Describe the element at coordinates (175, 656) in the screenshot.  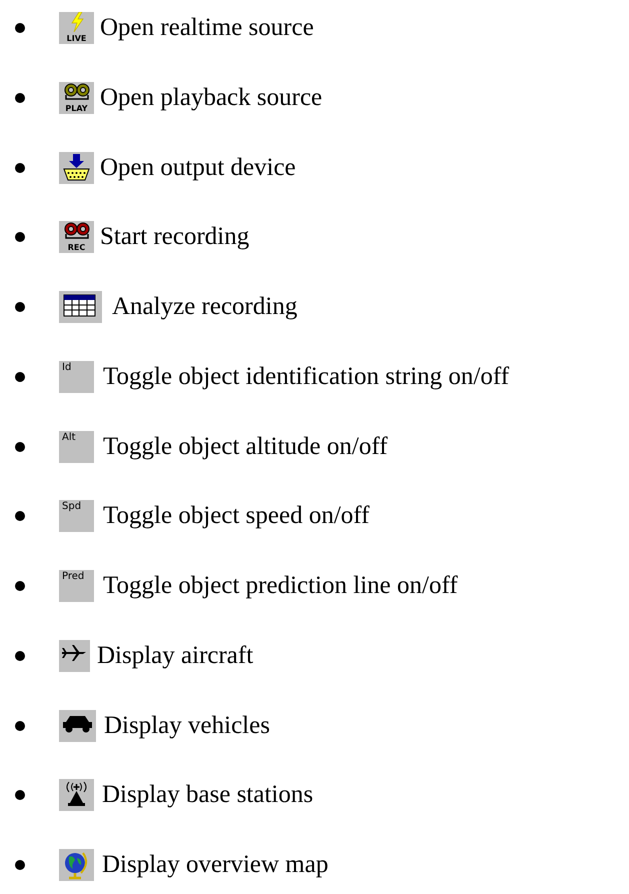
I see `list-item-text: Display aircraft` at that location.